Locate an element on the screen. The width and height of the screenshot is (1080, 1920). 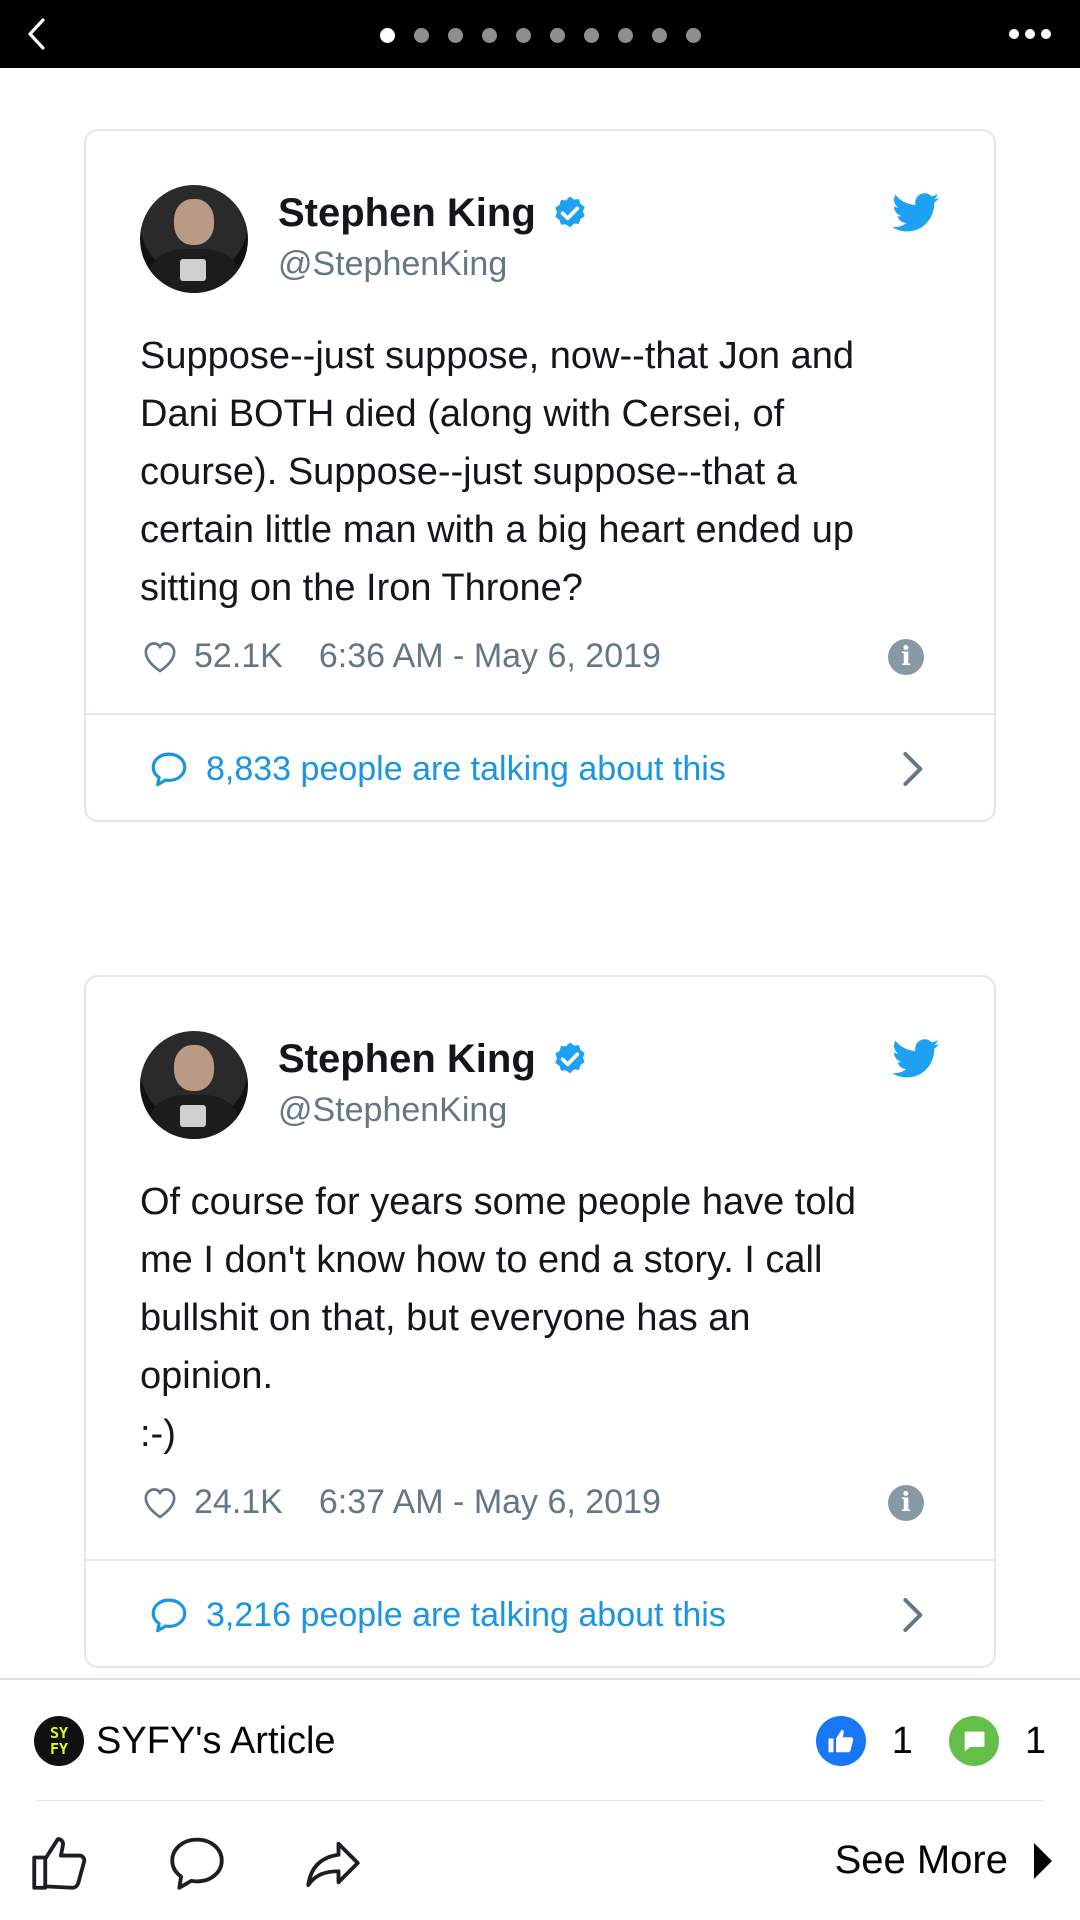
top-bar is located at coordinates (540, 34).